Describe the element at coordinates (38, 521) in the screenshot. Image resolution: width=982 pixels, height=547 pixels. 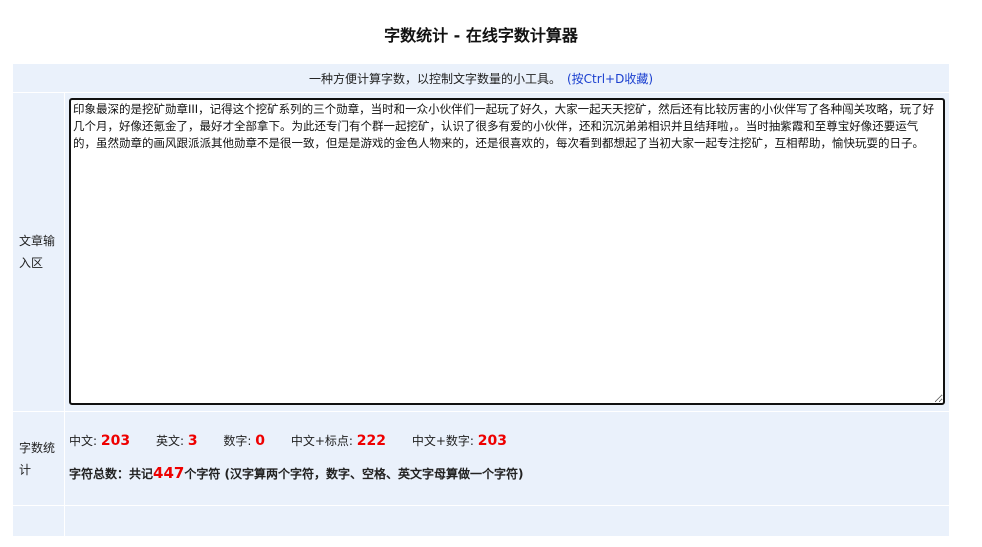
I see `empty-label-cell` at that location.